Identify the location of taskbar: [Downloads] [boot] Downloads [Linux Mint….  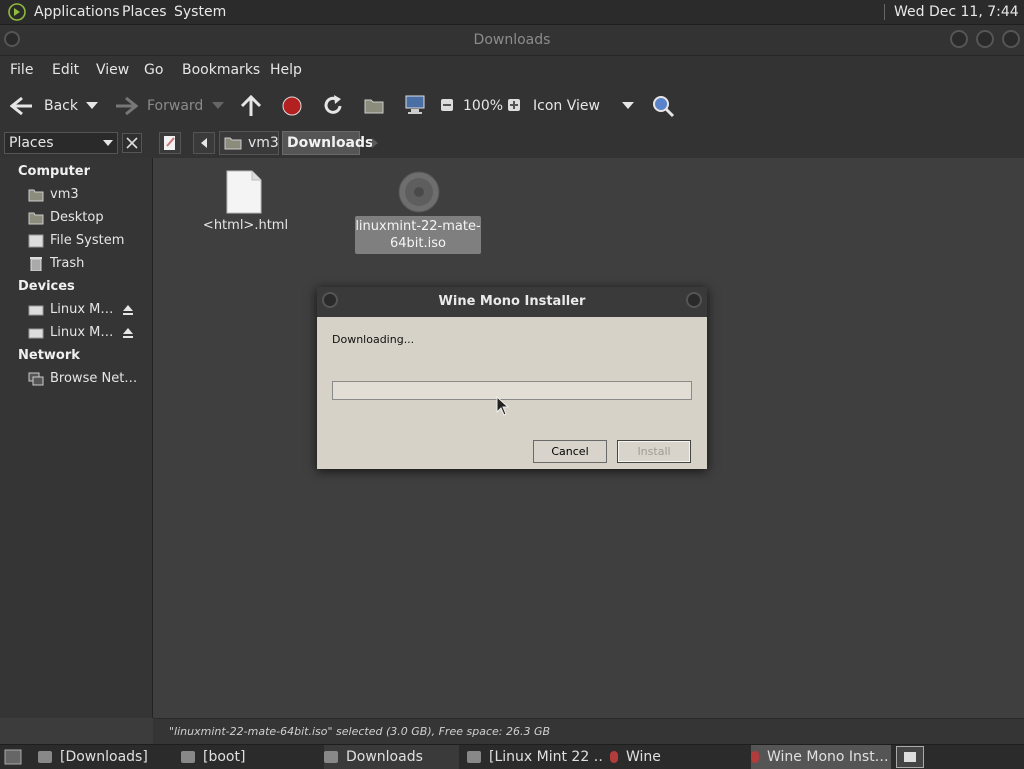
(512, 756).